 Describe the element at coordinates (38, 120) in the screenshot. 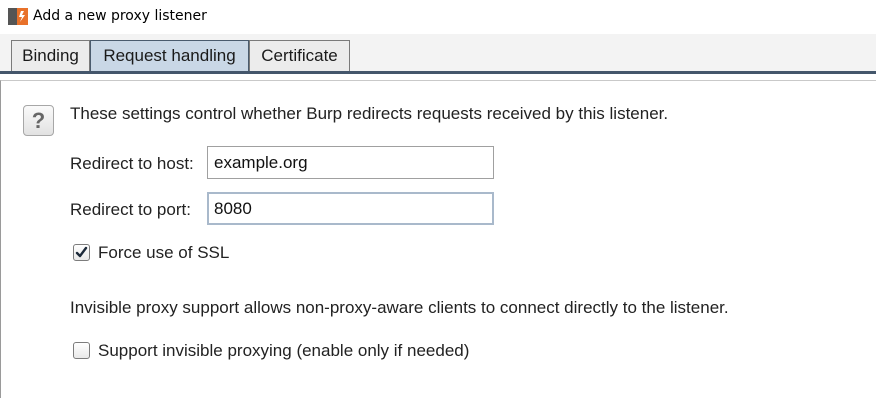

I see `question-icon: ?` at that location.